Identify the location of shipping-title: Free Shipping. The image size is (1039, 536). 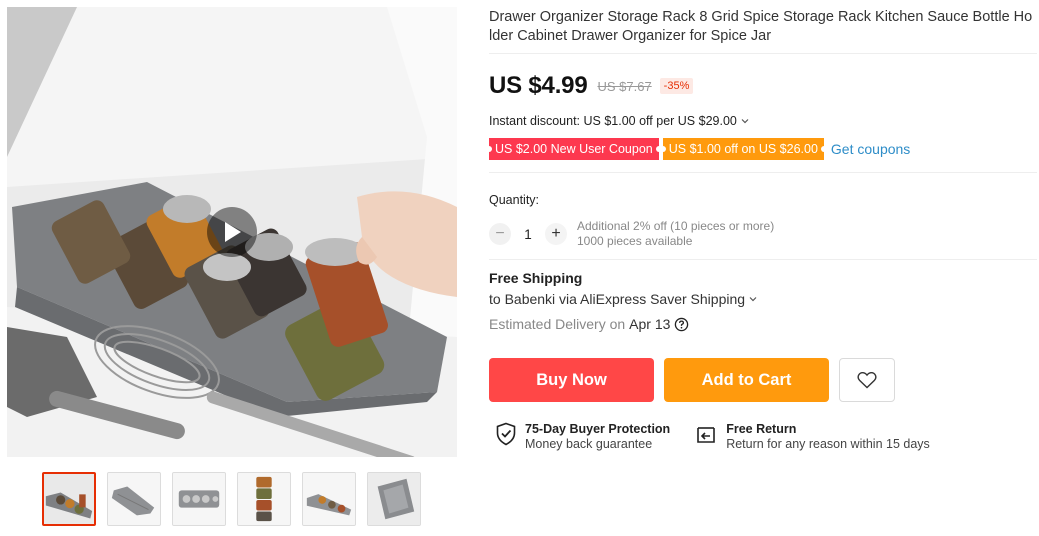
(536, 278).